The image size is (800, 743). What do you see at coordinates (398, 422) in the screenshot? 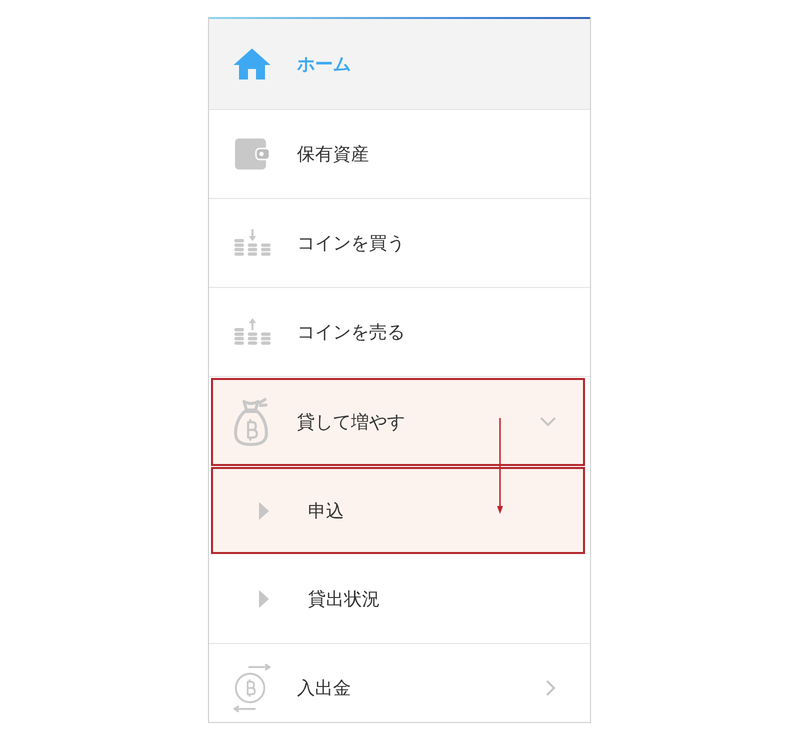
I see `menu-item: 貸して増やす` at bounding box center [398, 422].